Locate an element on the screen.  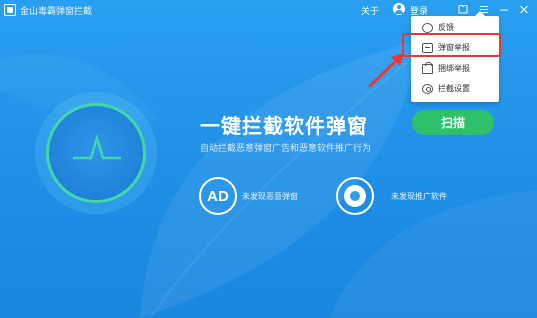
app-logo-icon is located at coordinates (10, 10).